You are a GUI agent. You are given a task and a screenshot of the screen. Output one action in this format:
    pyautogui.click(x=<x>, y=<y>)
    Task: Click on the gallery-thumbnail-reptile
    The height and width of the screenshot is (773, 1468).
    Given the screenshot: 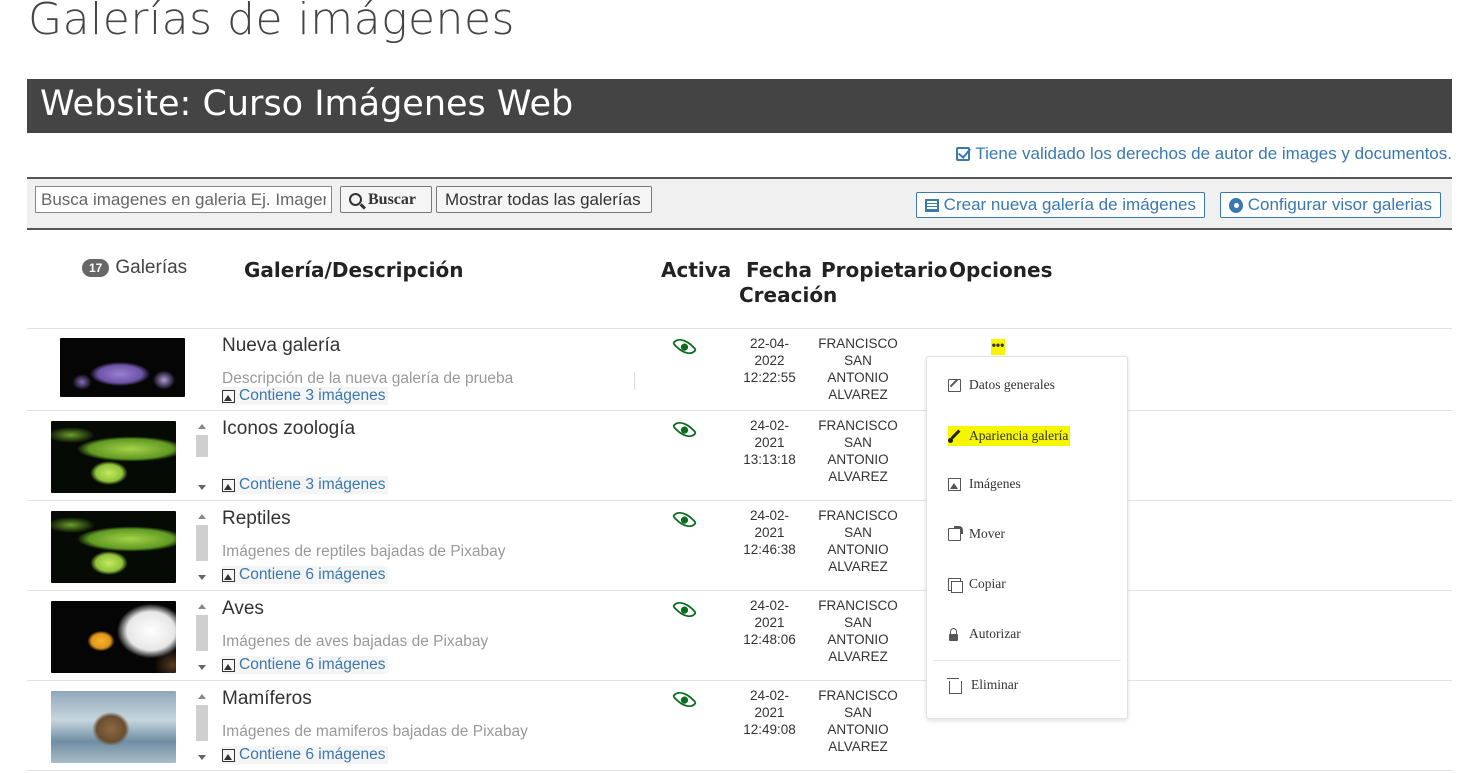 What is the action you would take?
    pyautogui.click(x=113, y=547)
    